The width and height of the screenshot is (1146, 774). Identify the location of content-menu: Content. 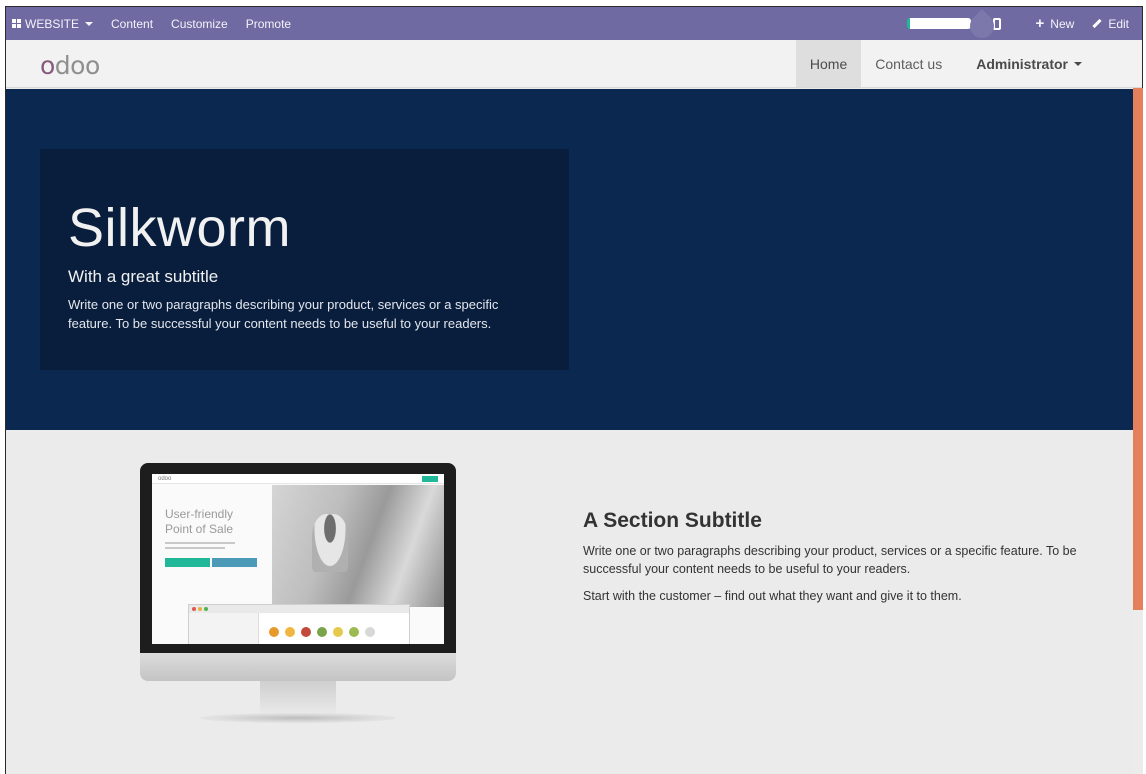
(132, 23).